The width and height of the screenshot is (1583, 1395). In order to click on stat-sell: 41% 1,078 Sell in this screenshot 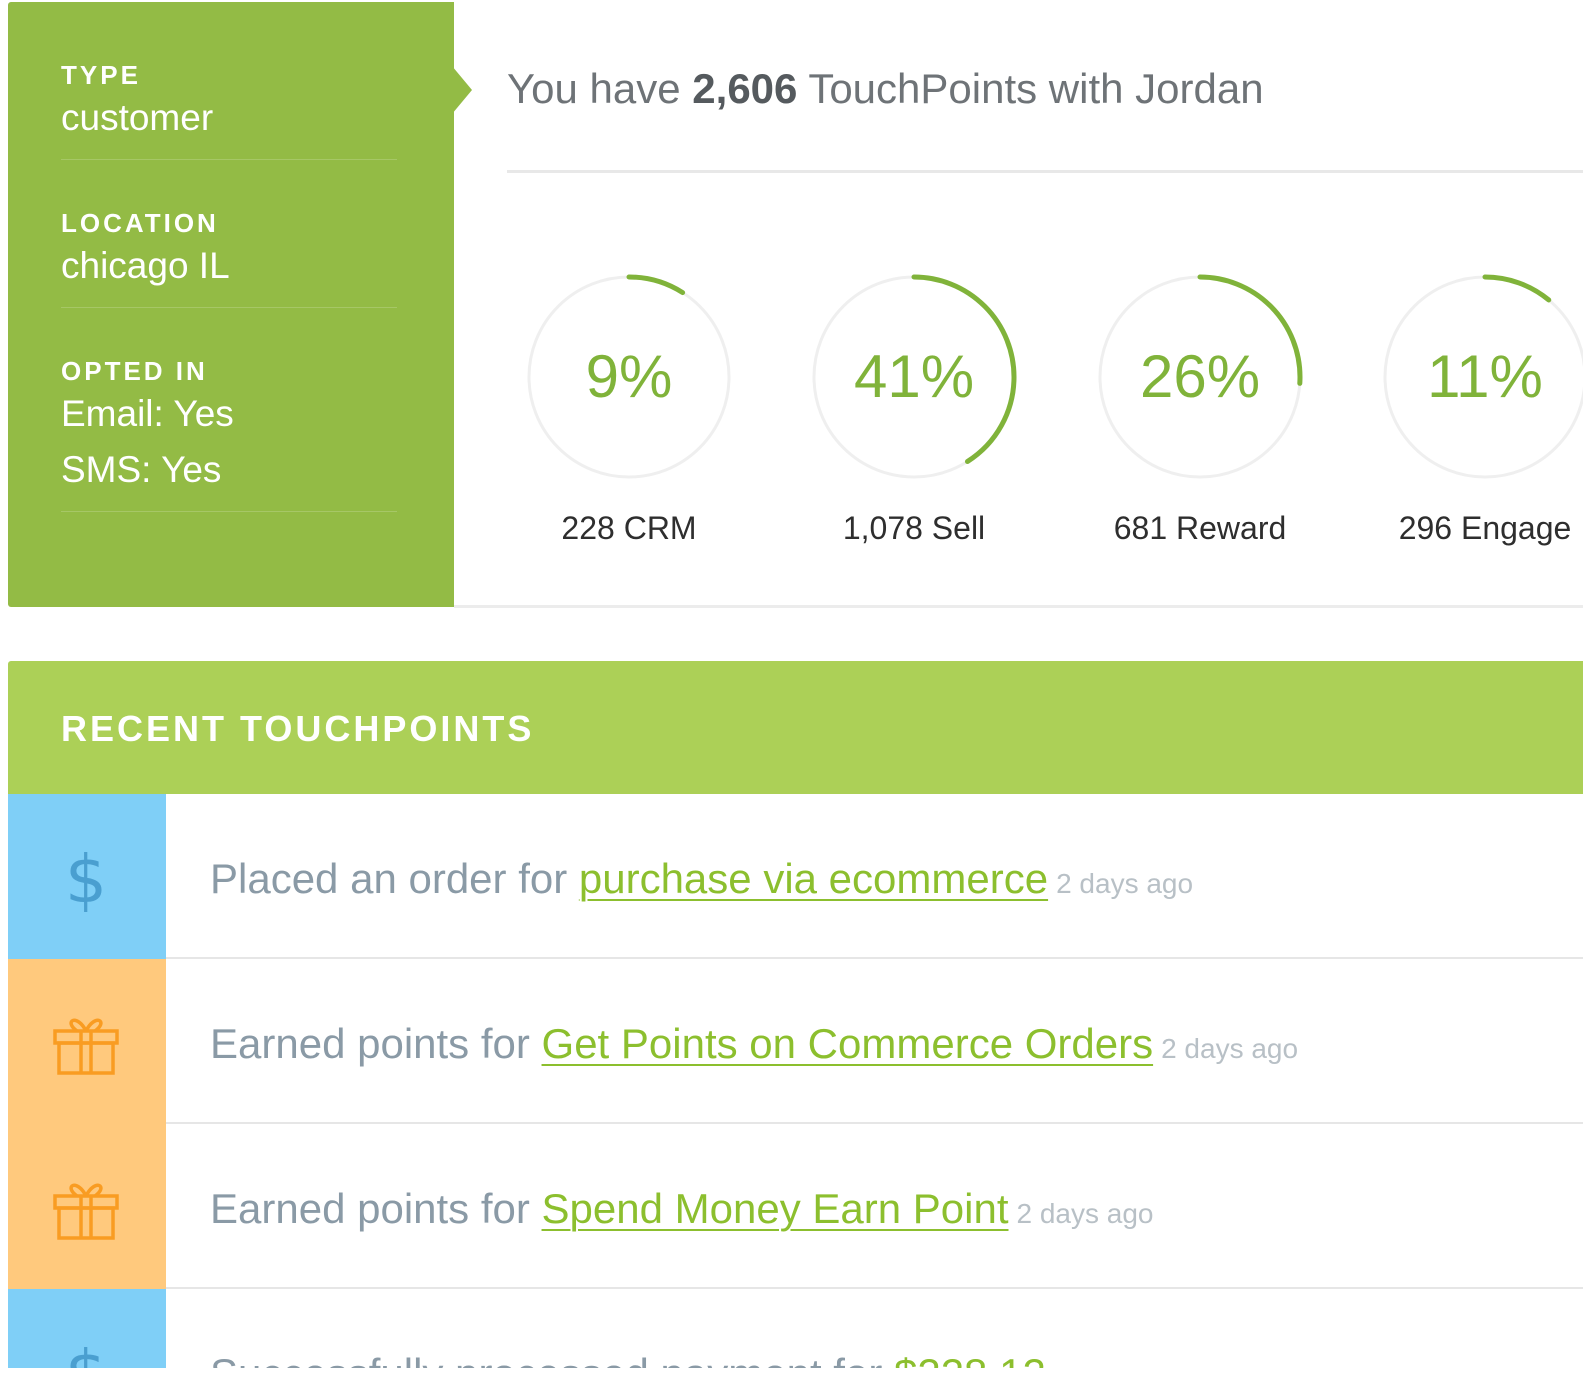, I will do `click(914, 409)`.